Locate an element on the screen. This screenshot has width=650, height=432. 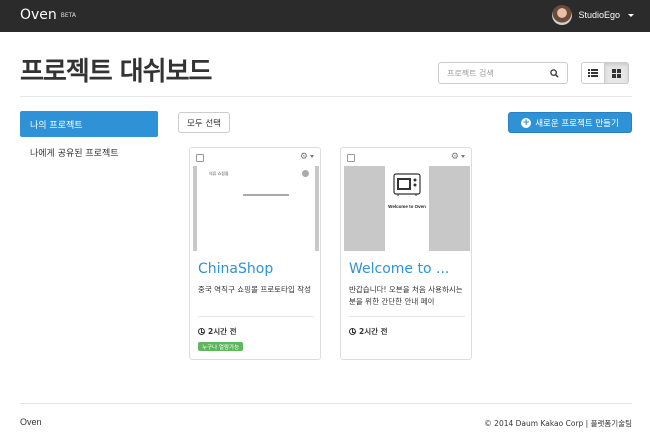
list-icon is located at coordinates (593, 73).